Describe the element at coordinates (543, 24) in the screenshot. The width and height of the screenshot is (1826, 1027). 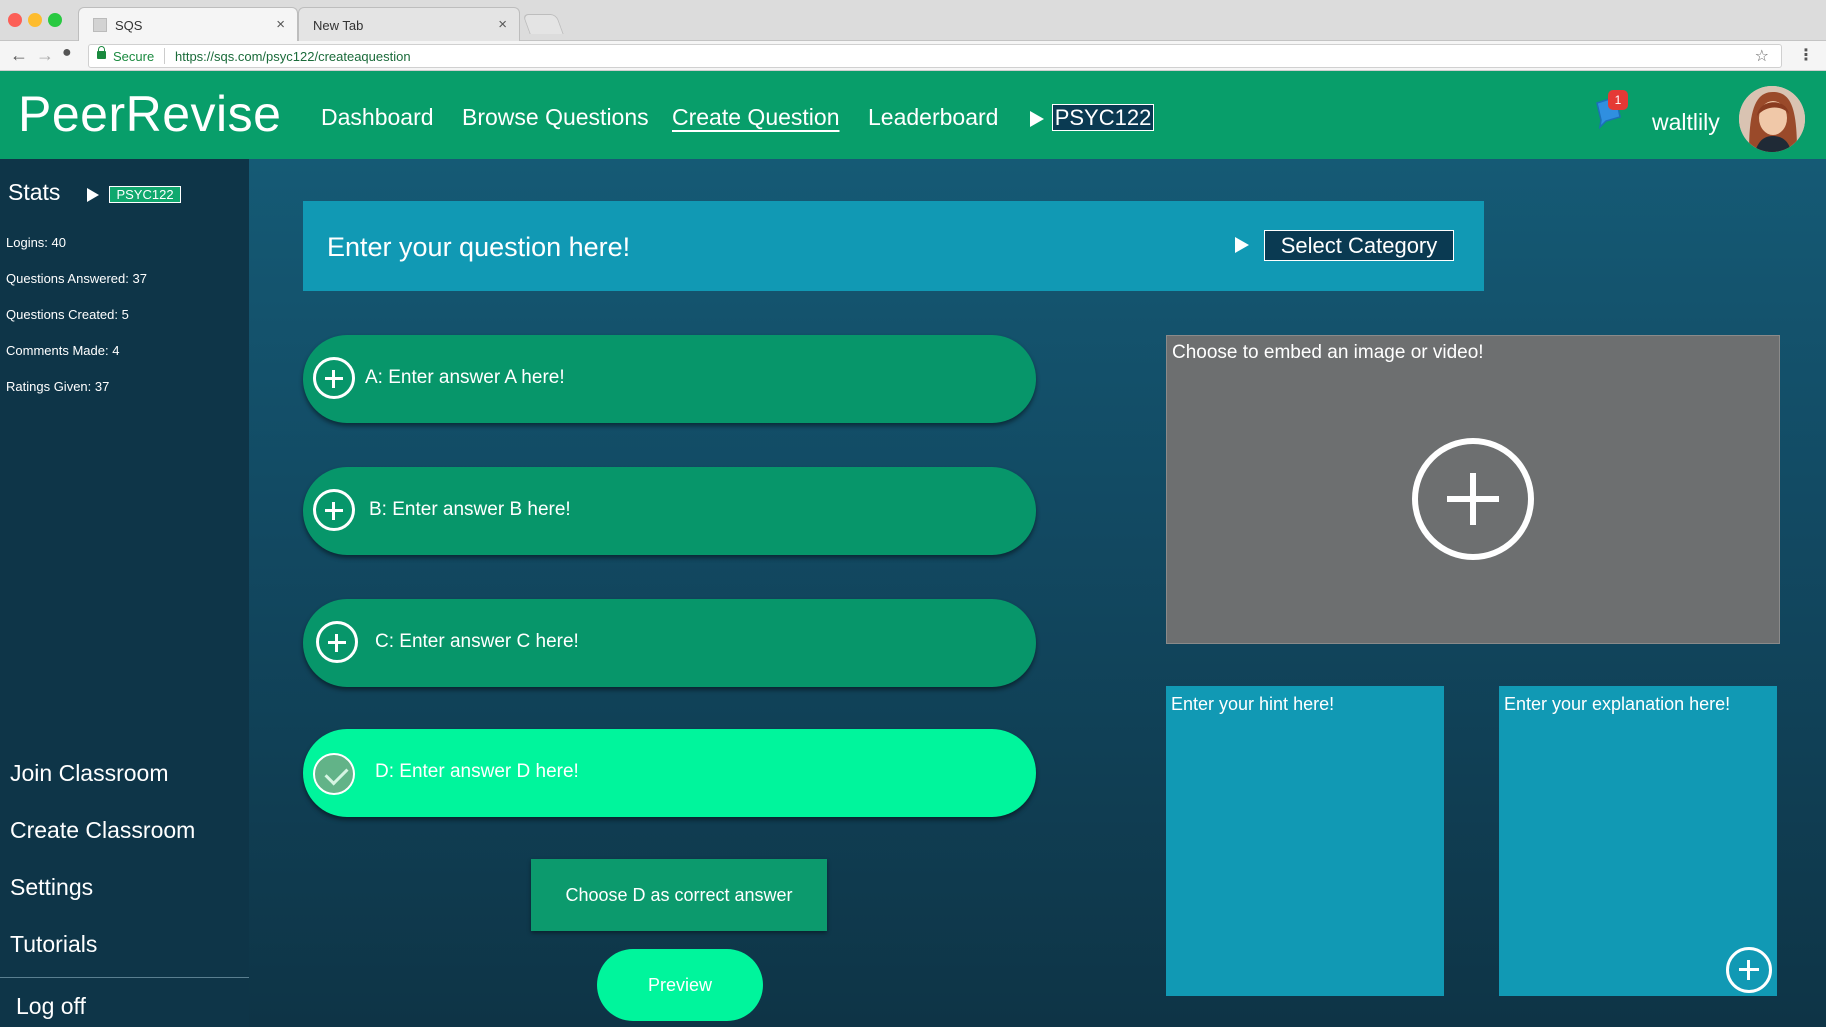
I see `new-tab-button` at that location.